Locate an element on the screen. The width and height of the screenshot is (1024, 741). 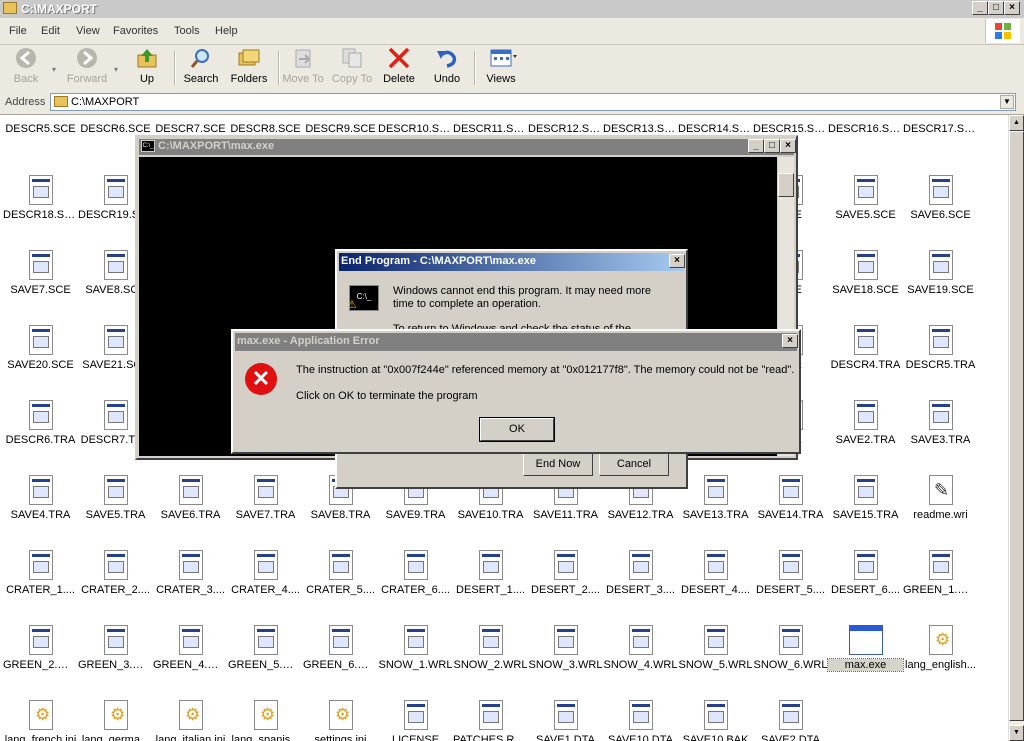
forward-dropdown-icon: ▾ is located at coordinates (116, 69).